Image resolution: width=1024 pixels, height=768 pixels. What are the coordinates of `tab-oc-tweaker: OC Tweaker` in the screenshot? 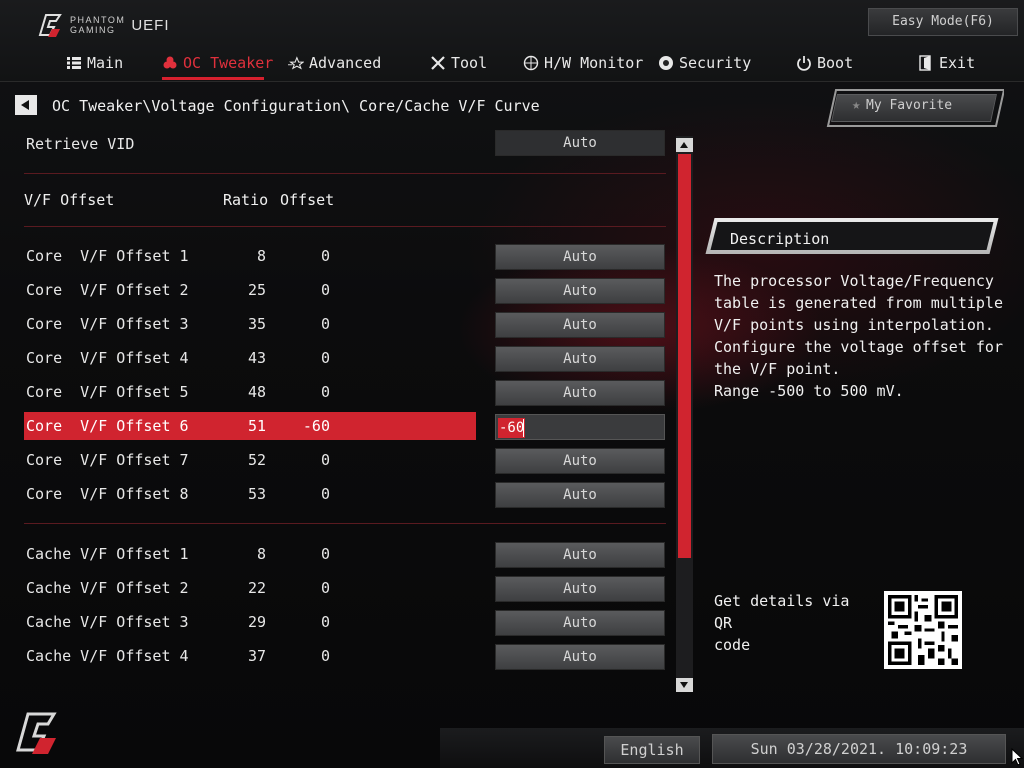 It's located at (217, 63).